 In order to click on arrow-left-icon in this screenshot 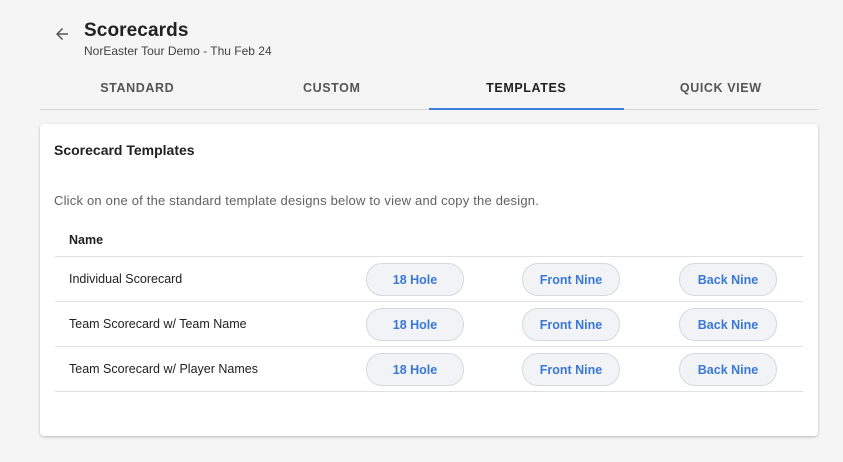, I will do `click(62, 34)`.